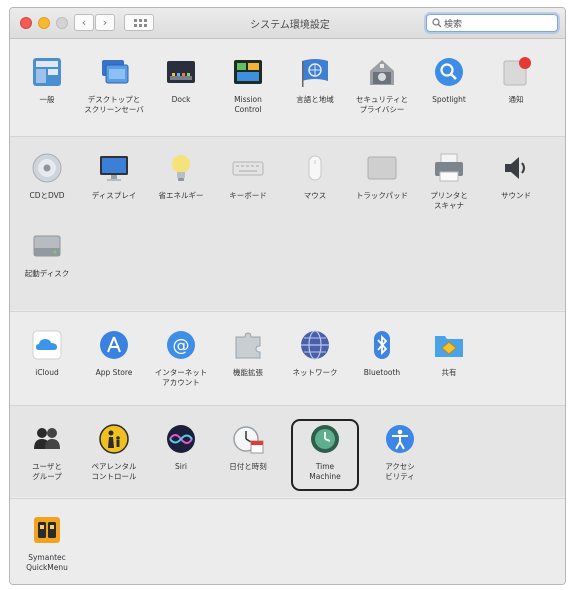  What do you see at coordinates (26, 23) in the screenshot?
I see `close-button` at bounding box center [26, 23].